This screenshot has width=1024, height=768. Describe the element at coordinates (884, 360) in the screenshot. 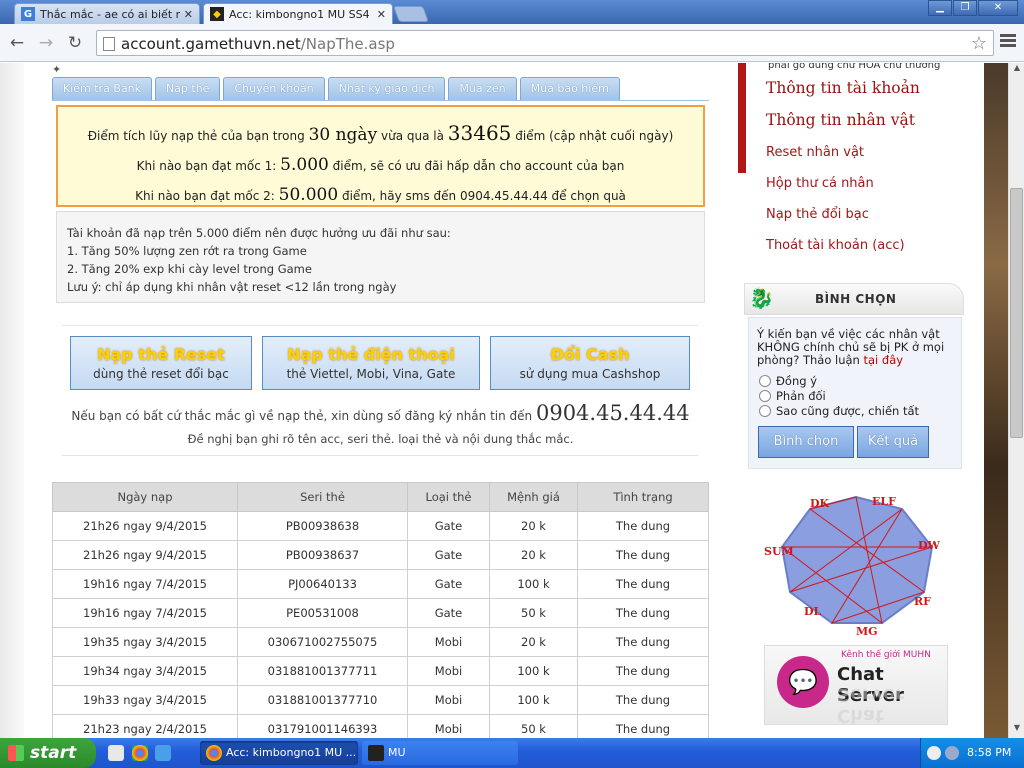

I see `poll-discuss-link: tại đây` at that location.